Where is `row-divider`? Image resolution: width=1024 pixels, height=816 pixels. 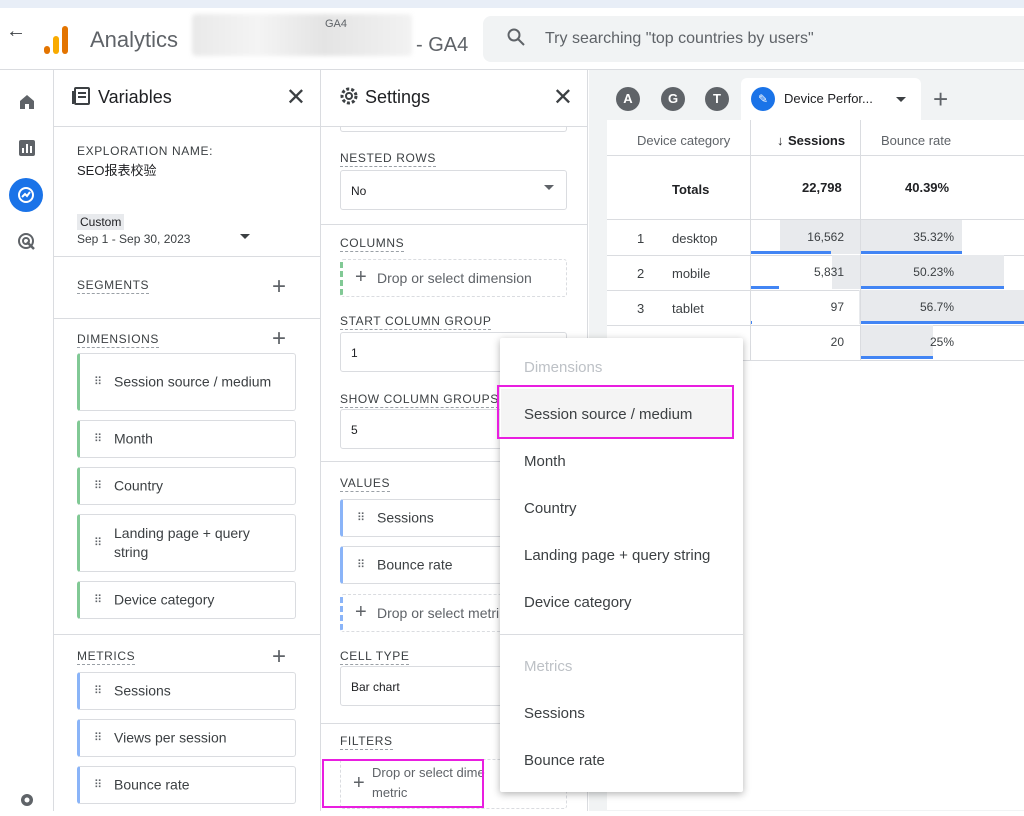
row-divider is located at coordinates (815, 325).